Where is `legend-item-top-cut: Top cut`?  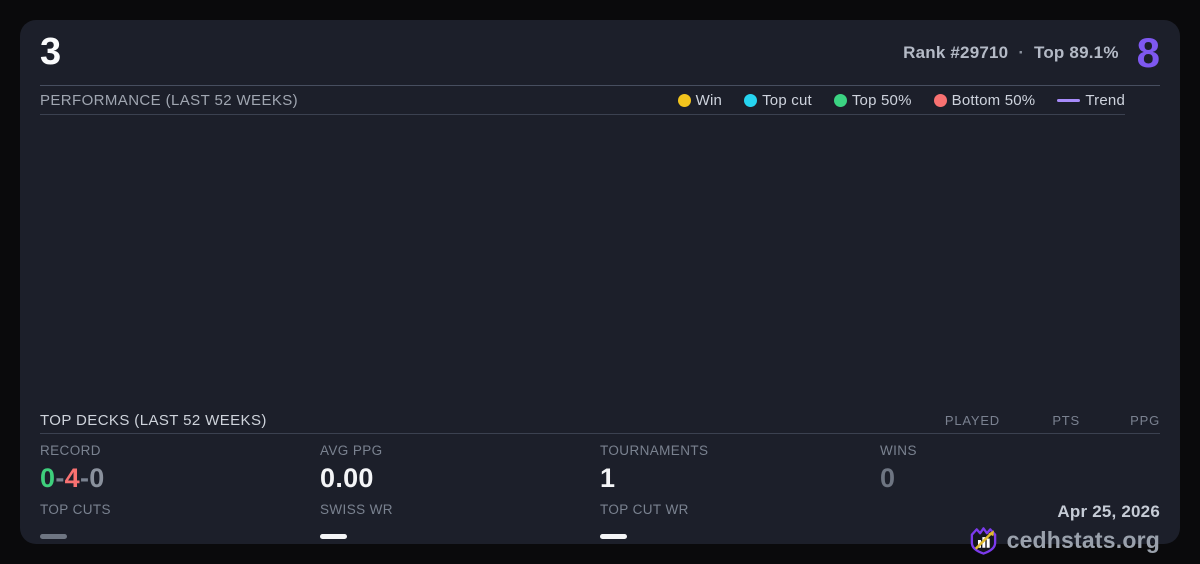
legend-item-top-cut: Top cut is located at coordinates (778, 100).